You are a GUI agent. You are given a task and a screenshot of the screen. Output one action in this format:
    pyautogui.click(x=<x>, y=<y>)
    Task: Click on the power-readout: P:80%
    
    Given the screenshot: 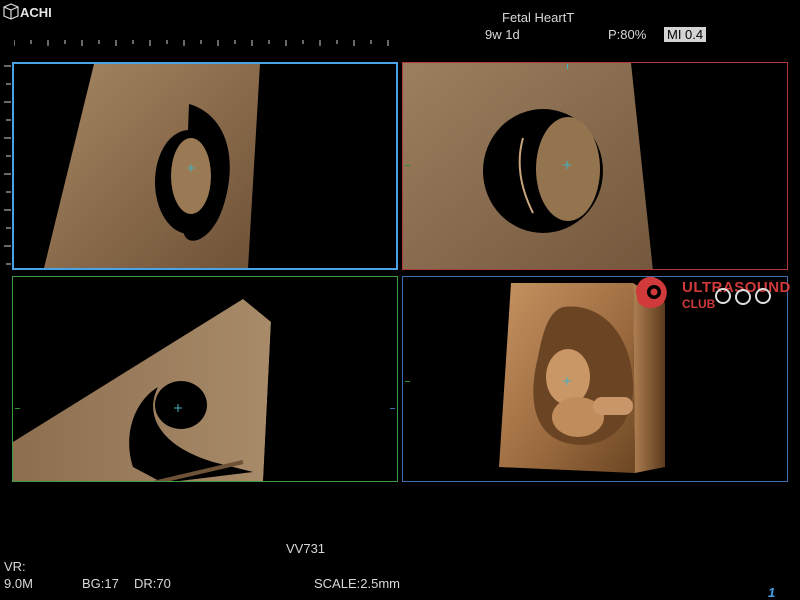 What is the action you would take?
    pyautogui.click(x=627, y=34)
    